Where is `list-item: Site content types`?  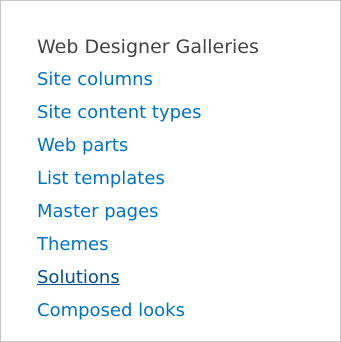 list-item: Site content types is located at coordinates (148, 112).